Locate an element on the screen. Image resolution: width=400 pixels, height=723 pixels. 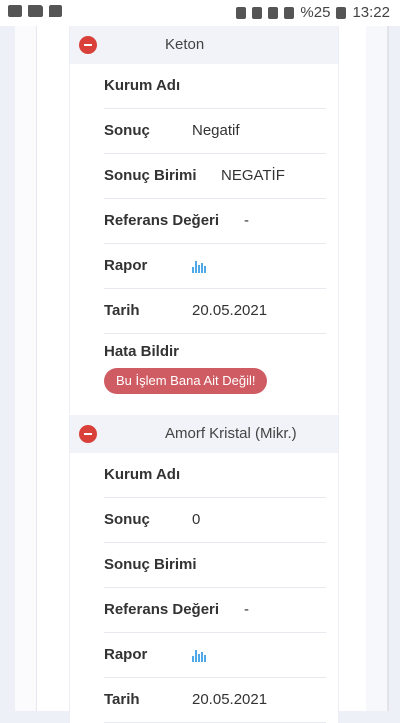
card-header: Keton is located at coordinates (204, 45).